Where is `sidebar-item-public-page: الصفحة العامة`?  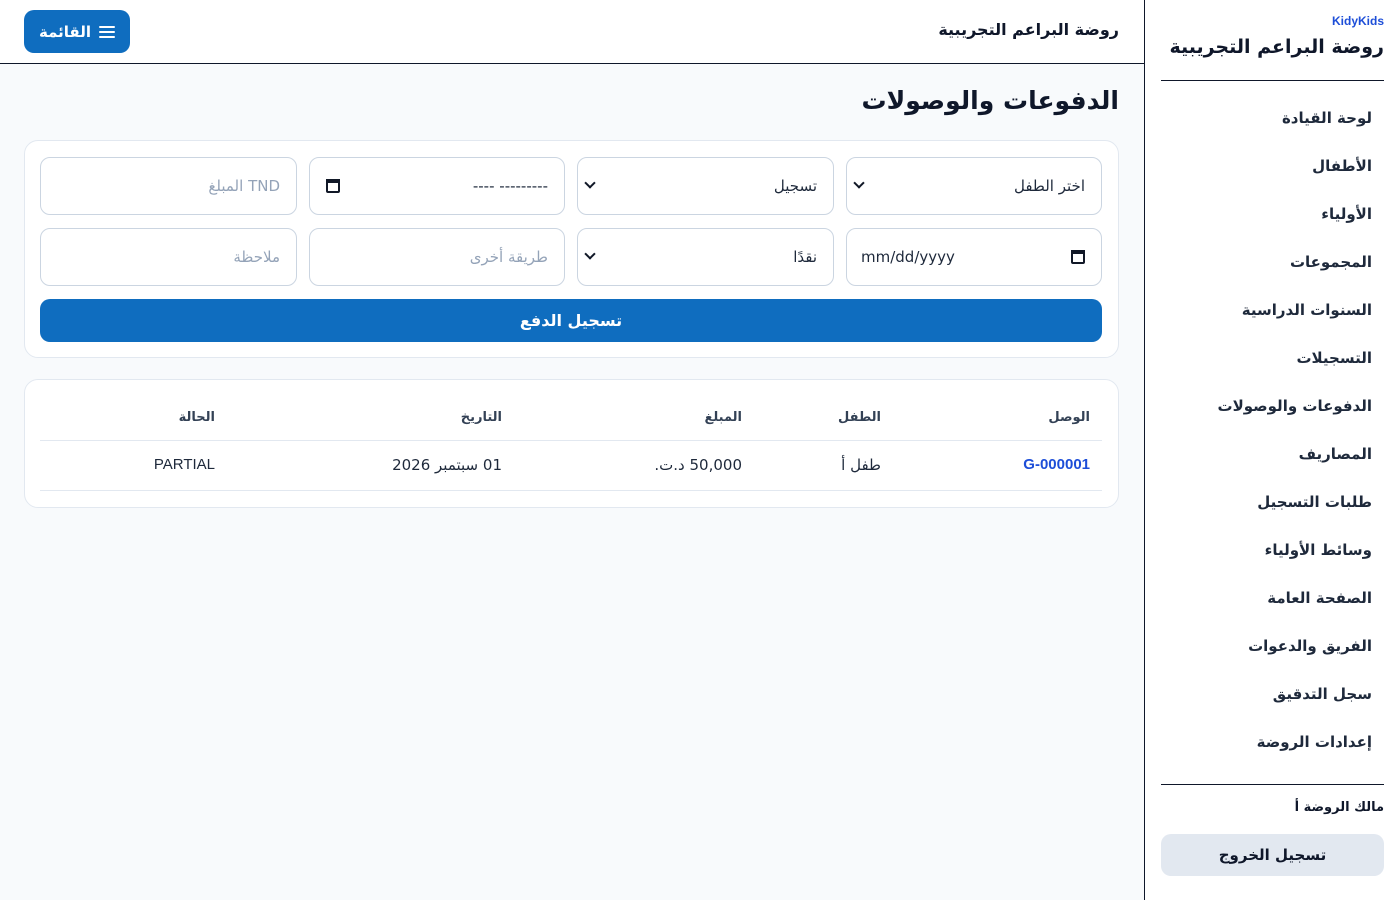
sidebar-item-public-page: الصفحة العامة is located at coordinates (1272, 598).